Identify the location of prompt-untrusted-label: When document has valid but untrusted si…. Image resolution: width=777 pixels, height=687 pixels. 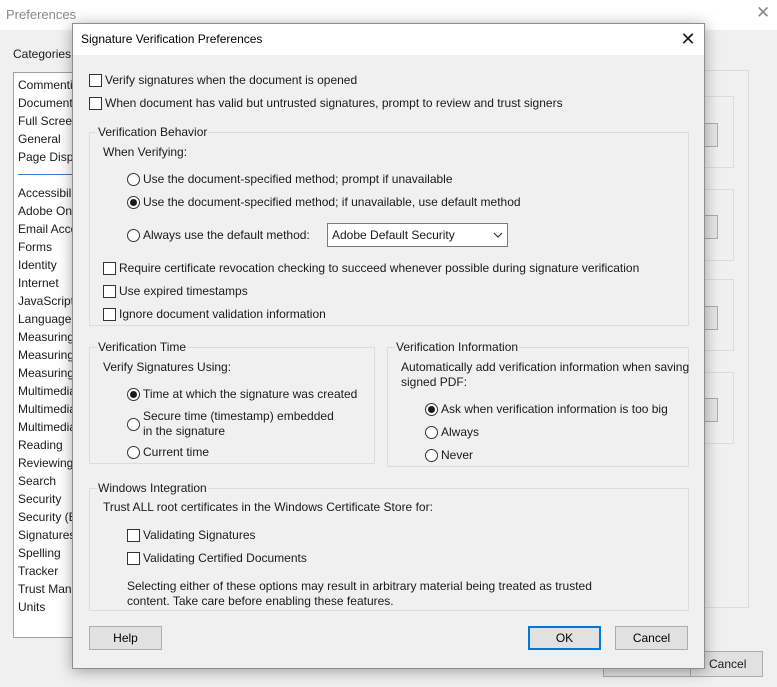
(334, 103).